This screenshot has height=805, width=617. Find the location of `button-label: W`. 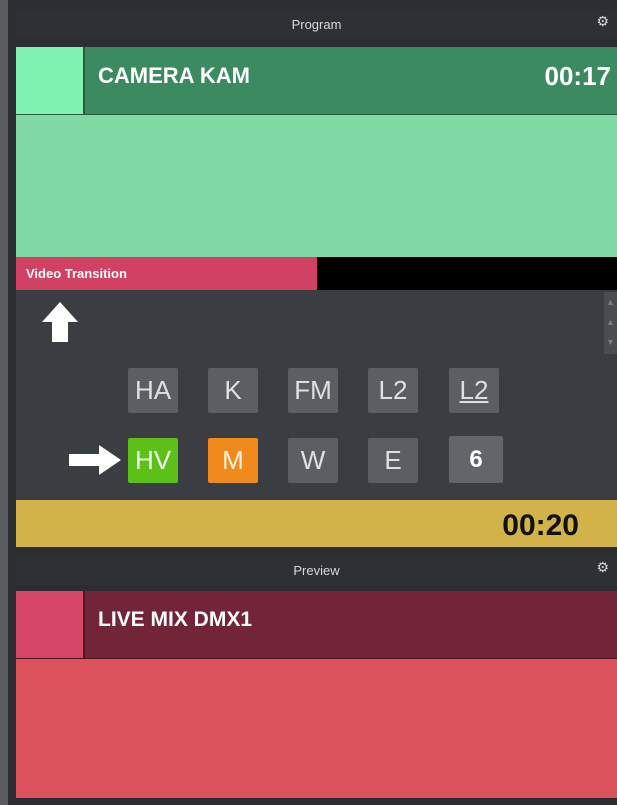

button-label: W is located at coordinates (313, 460).